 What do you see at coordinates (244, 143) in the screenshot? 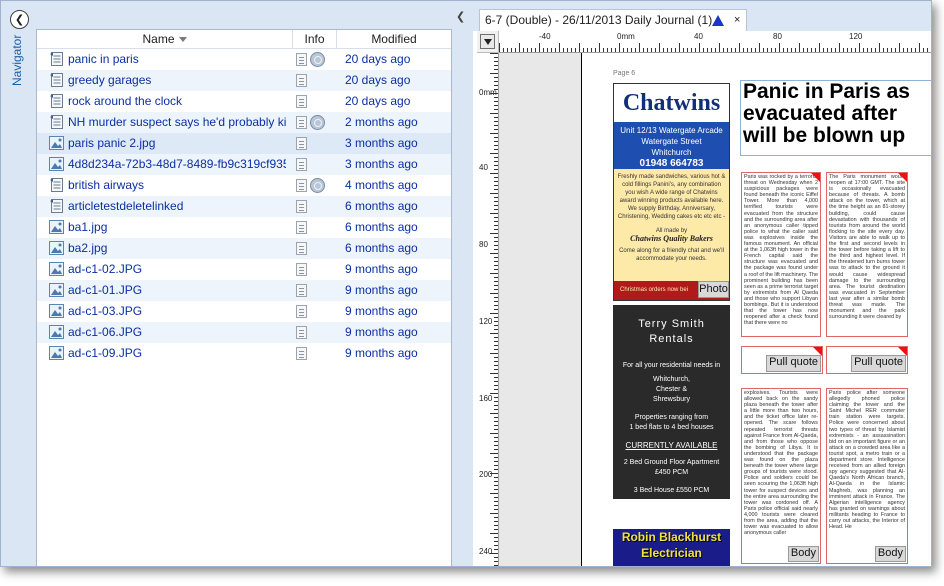
I see `file-row: paris panic 2.jpg 3 months ago` at bounding box center [244, 143].